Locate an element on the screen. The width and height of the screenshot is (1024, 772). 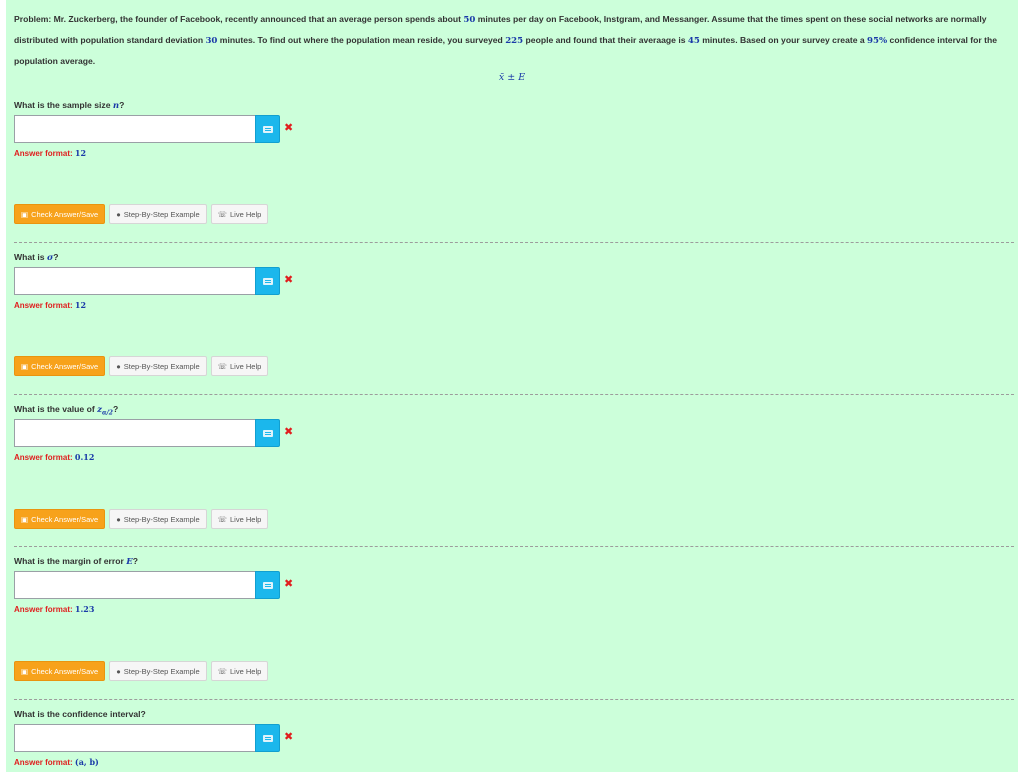
problem-number: 30 is located at coordinates (211, 41).